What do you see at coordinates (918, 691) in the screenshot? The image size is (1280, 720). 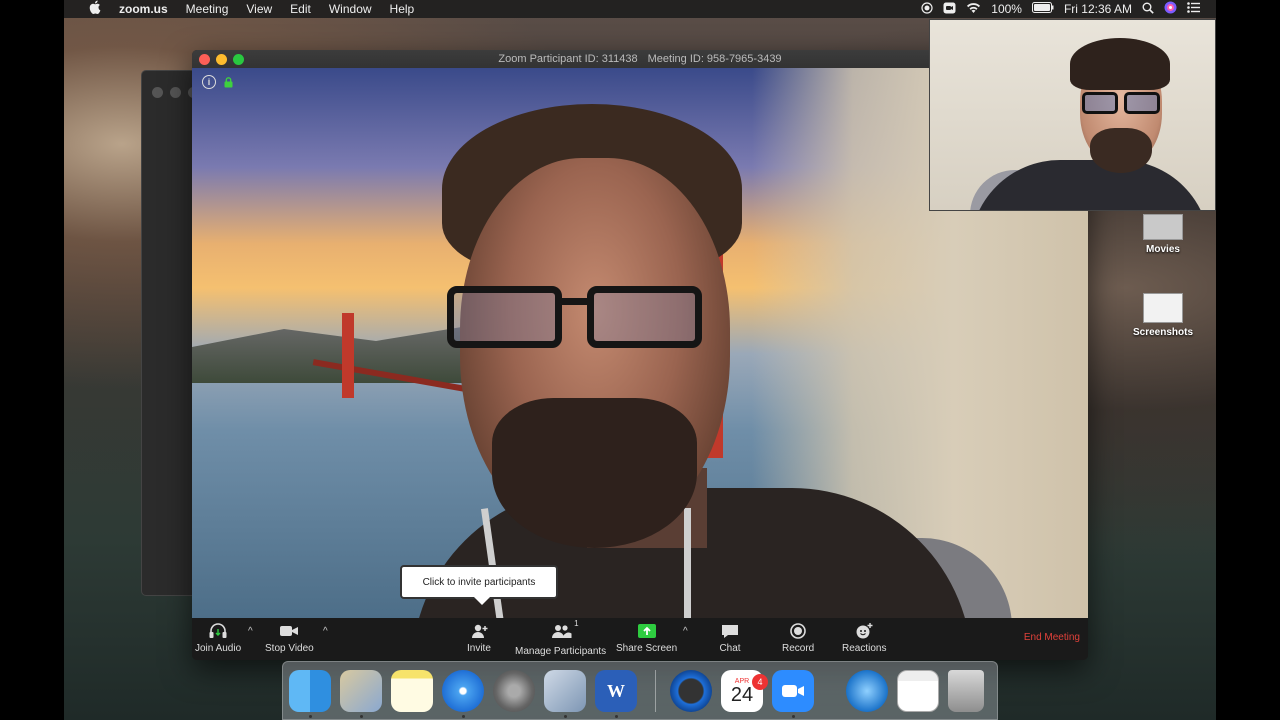 I see `browser-window-icon` at bounding box center [918, 691].